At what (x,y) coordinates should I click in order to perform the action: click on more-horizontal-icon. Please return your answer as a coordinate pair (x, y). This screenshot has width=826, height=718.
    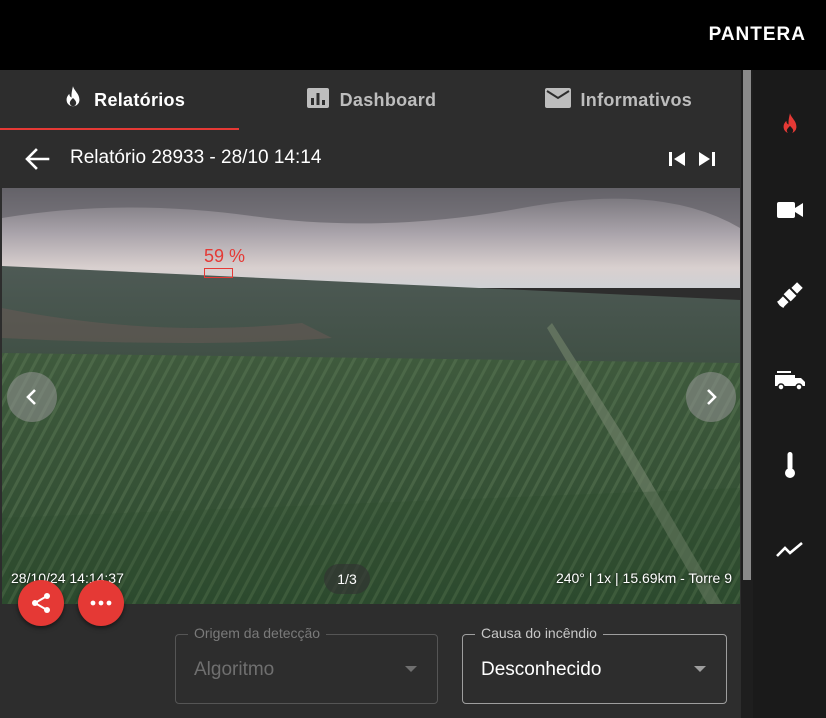
    Looking at the image, I should click on (101, 603).